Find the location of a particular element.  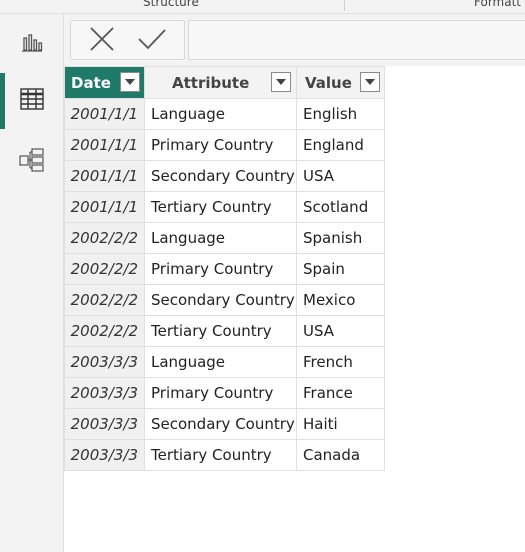

data-view-button is located at coordinates (31, 101).